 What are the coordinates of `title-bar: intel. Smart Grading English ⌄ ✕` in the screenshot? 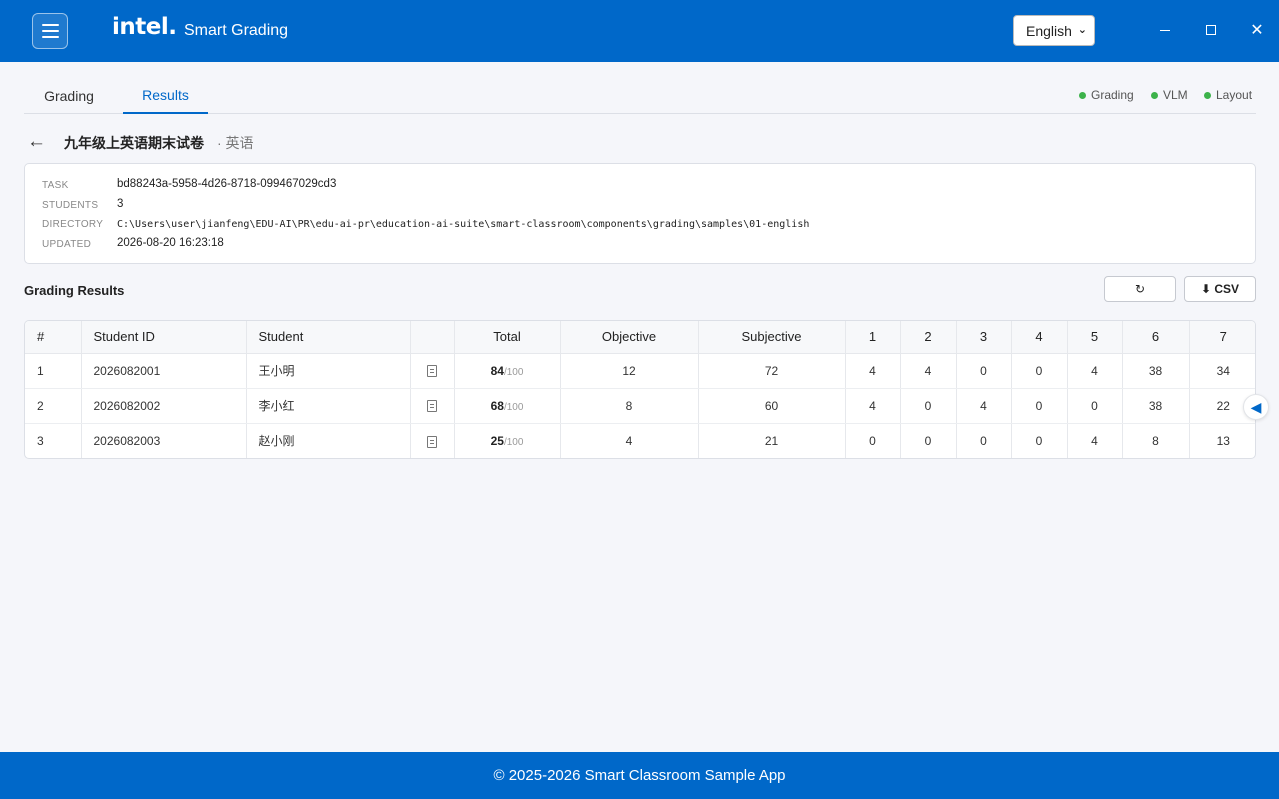 It's located at (639, 31).